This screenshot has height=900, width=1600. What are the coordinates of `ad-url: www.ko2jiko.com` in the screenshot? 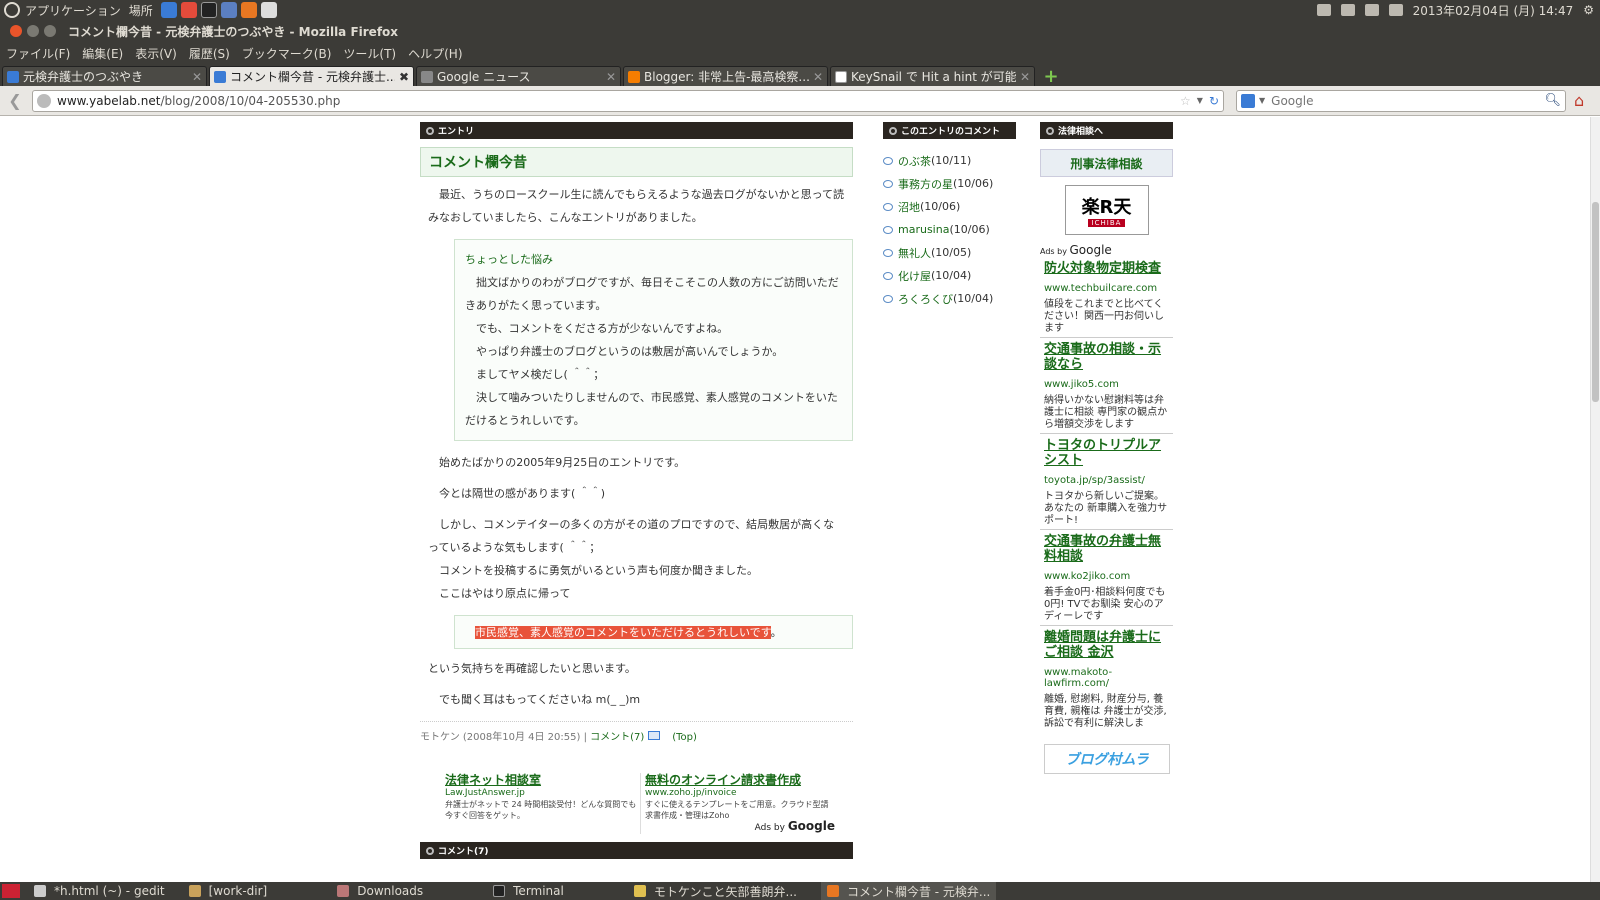 It's located at (1106, 576).